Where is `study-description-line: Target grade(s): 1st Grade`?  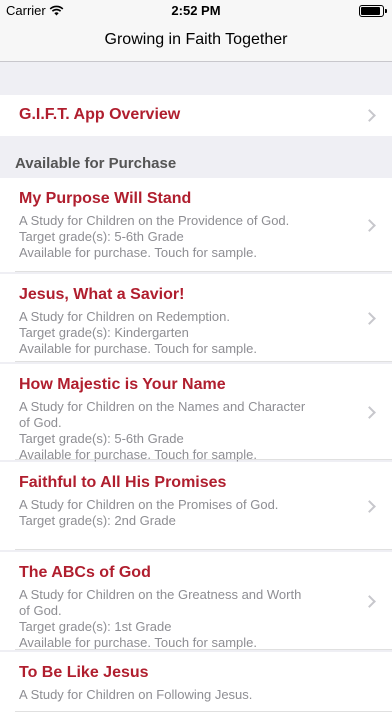 study-description-line: Target grade(s): 1st Grade is located at coordinates (95, 626).